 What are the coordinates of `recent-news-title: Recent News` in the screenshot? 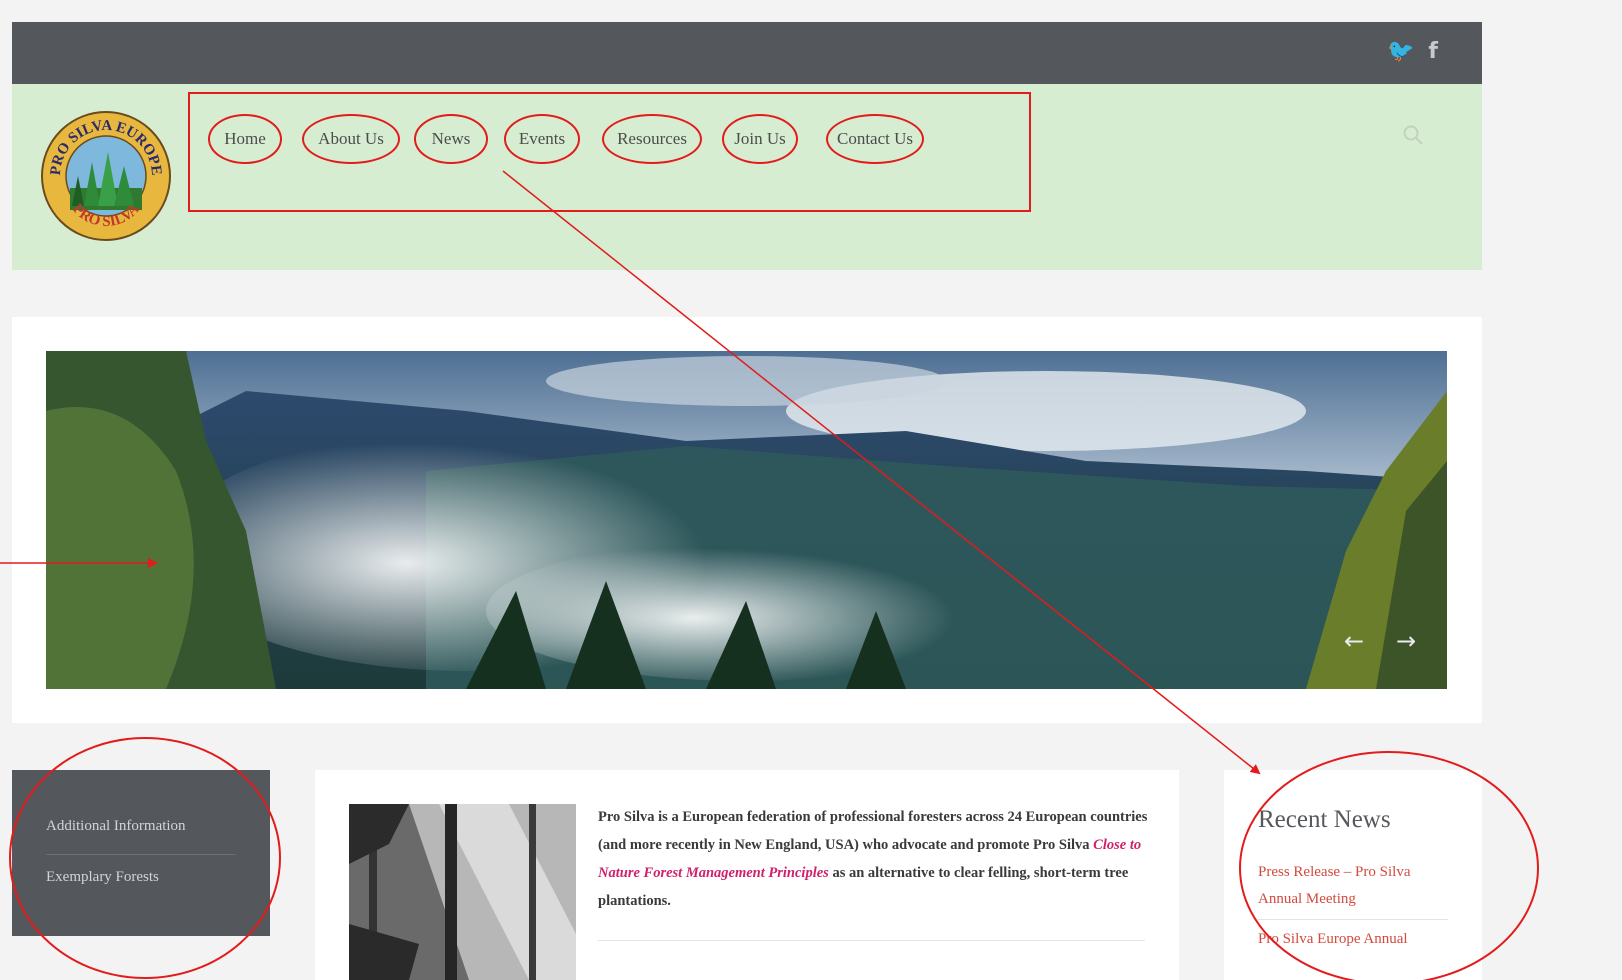 It's located at (1324, 819).